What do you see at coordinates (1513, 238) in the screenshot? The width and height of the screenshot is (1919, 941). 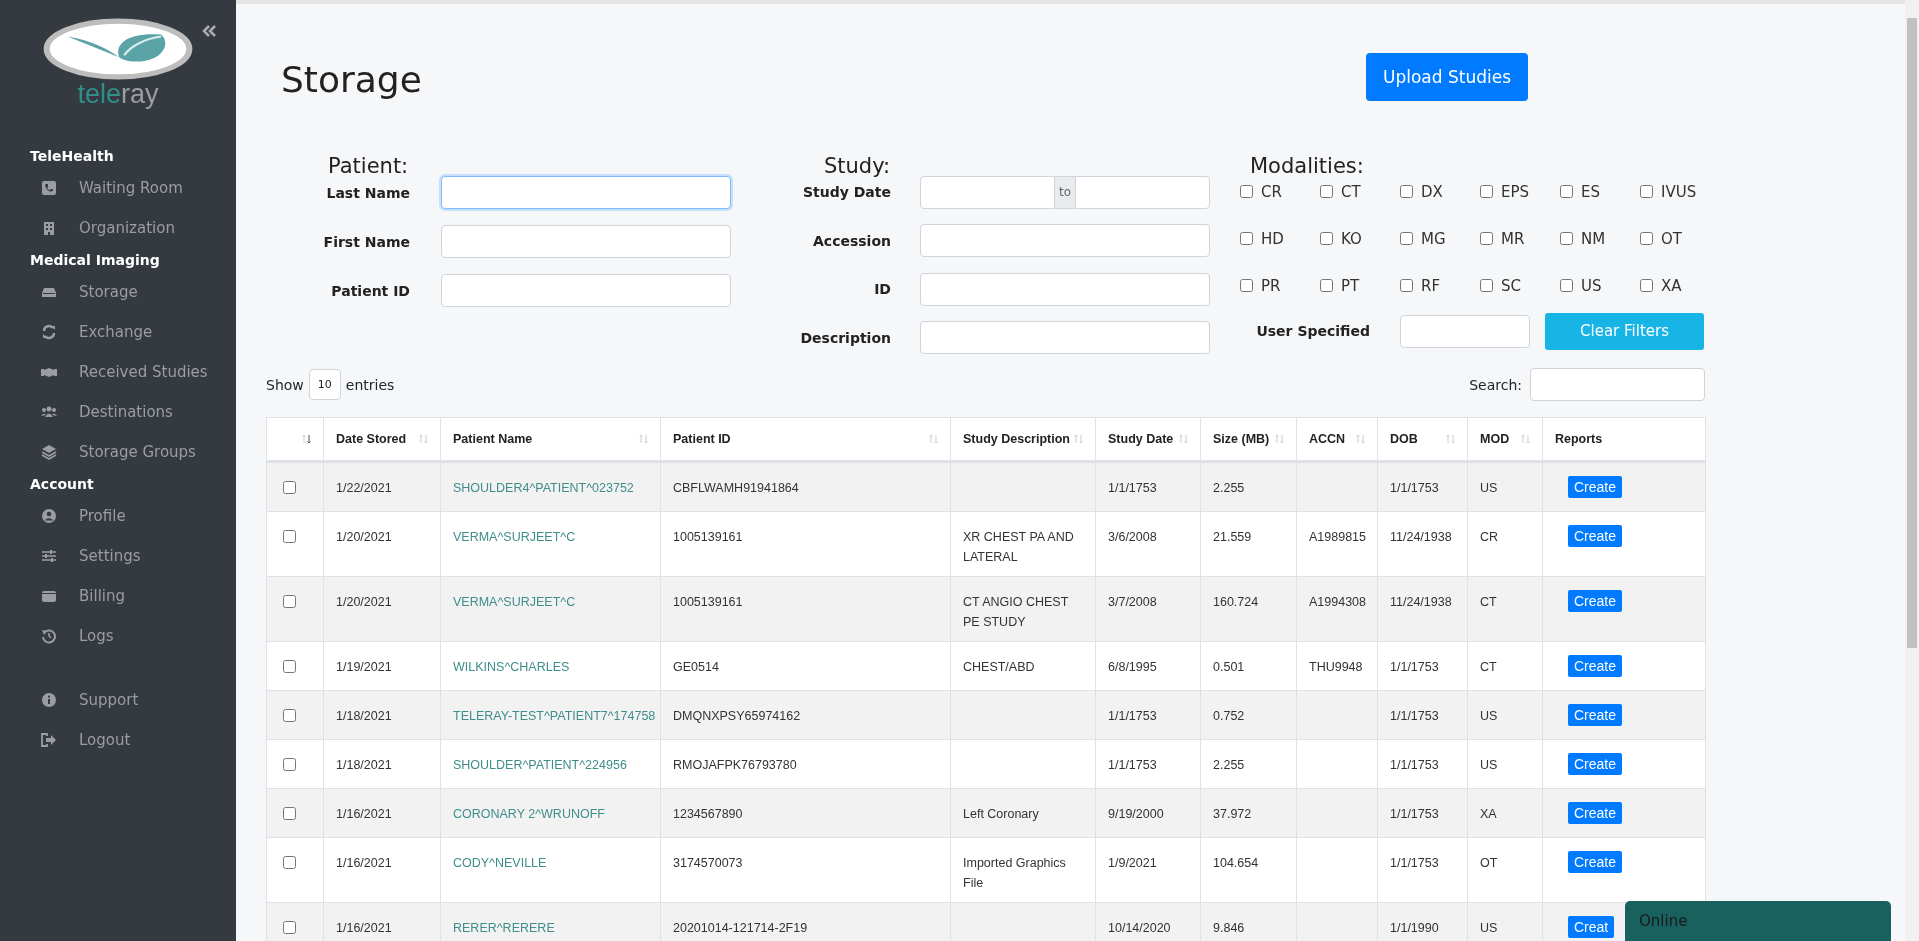 I see `checkbox-label: MR` at bounding box center [1513, 238].